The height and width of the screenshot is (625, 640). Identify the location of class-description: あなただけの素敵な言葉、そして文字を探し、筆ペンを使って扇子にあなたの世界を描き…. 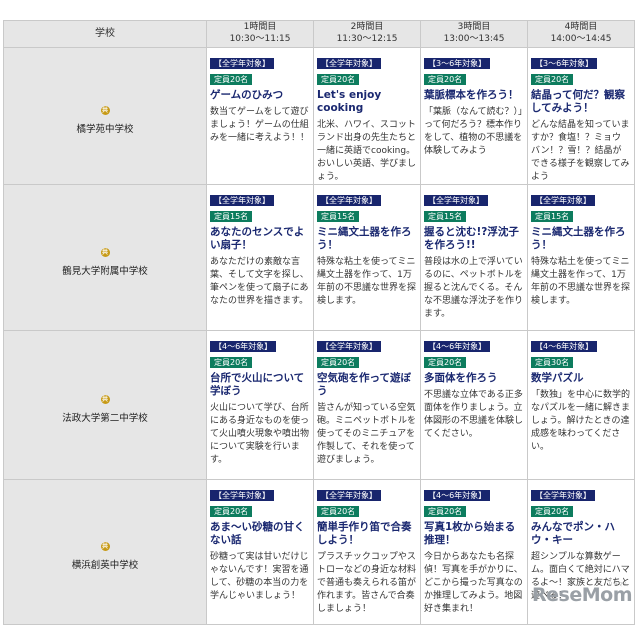
(259, 281).